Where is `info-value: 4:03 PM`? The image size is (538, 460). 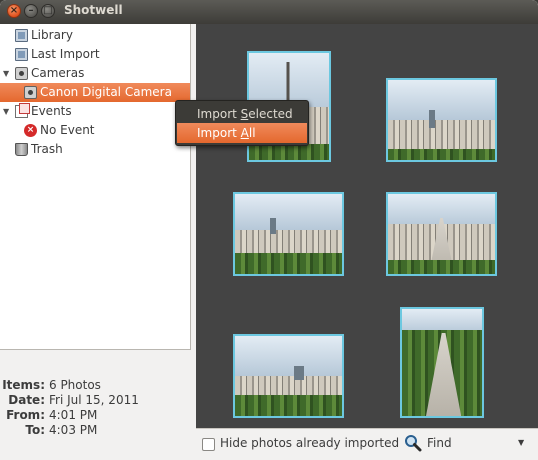 info-value: 4:03 PM is located at coordinates (73, 430).